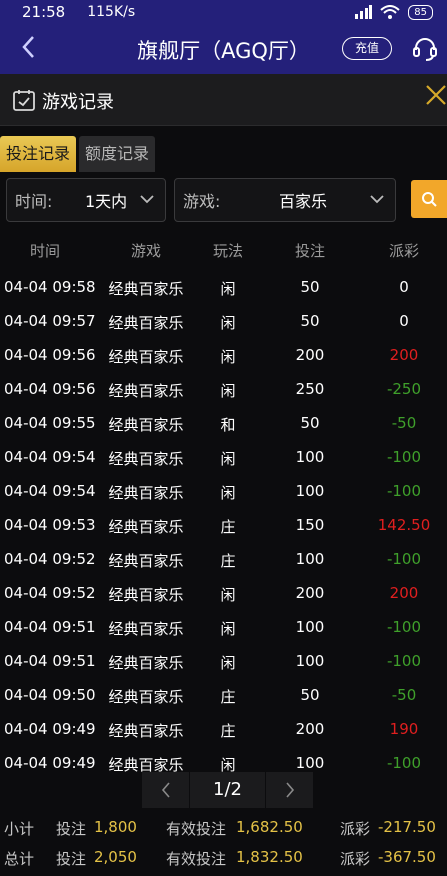 The image size is (447, 876). I want to click on game-filter-select: 游戏: 百家乐, so click(285, 200).